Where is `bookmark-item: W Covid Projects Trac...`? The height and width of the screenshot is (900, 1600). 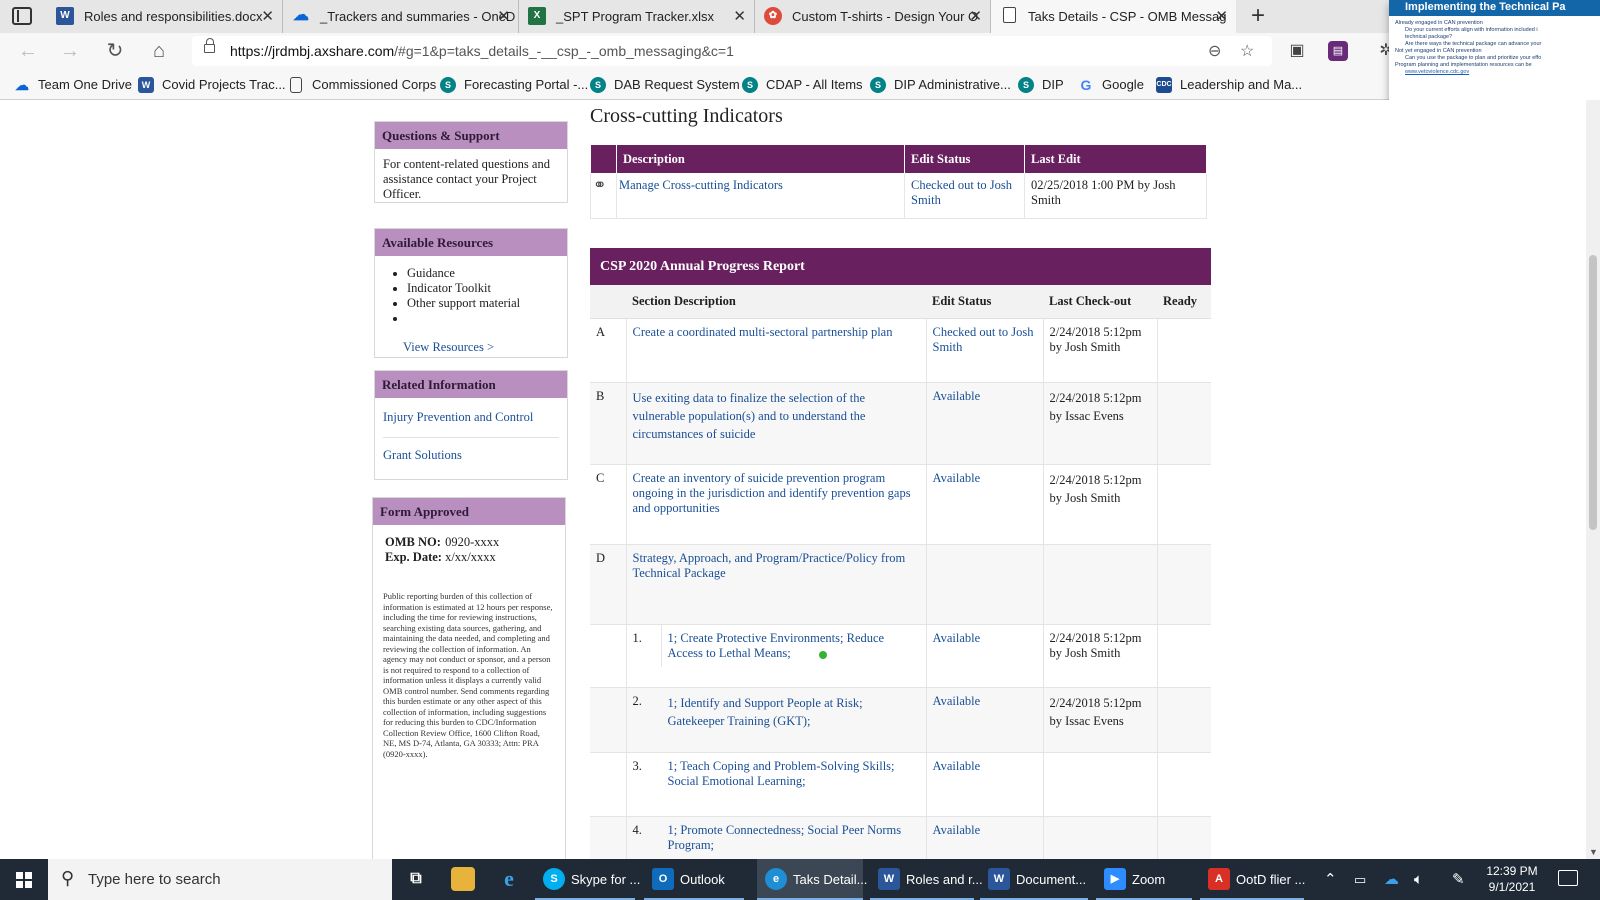
bookmark-item: W Covid Projects Trac... is located at coordinates (212, 84).